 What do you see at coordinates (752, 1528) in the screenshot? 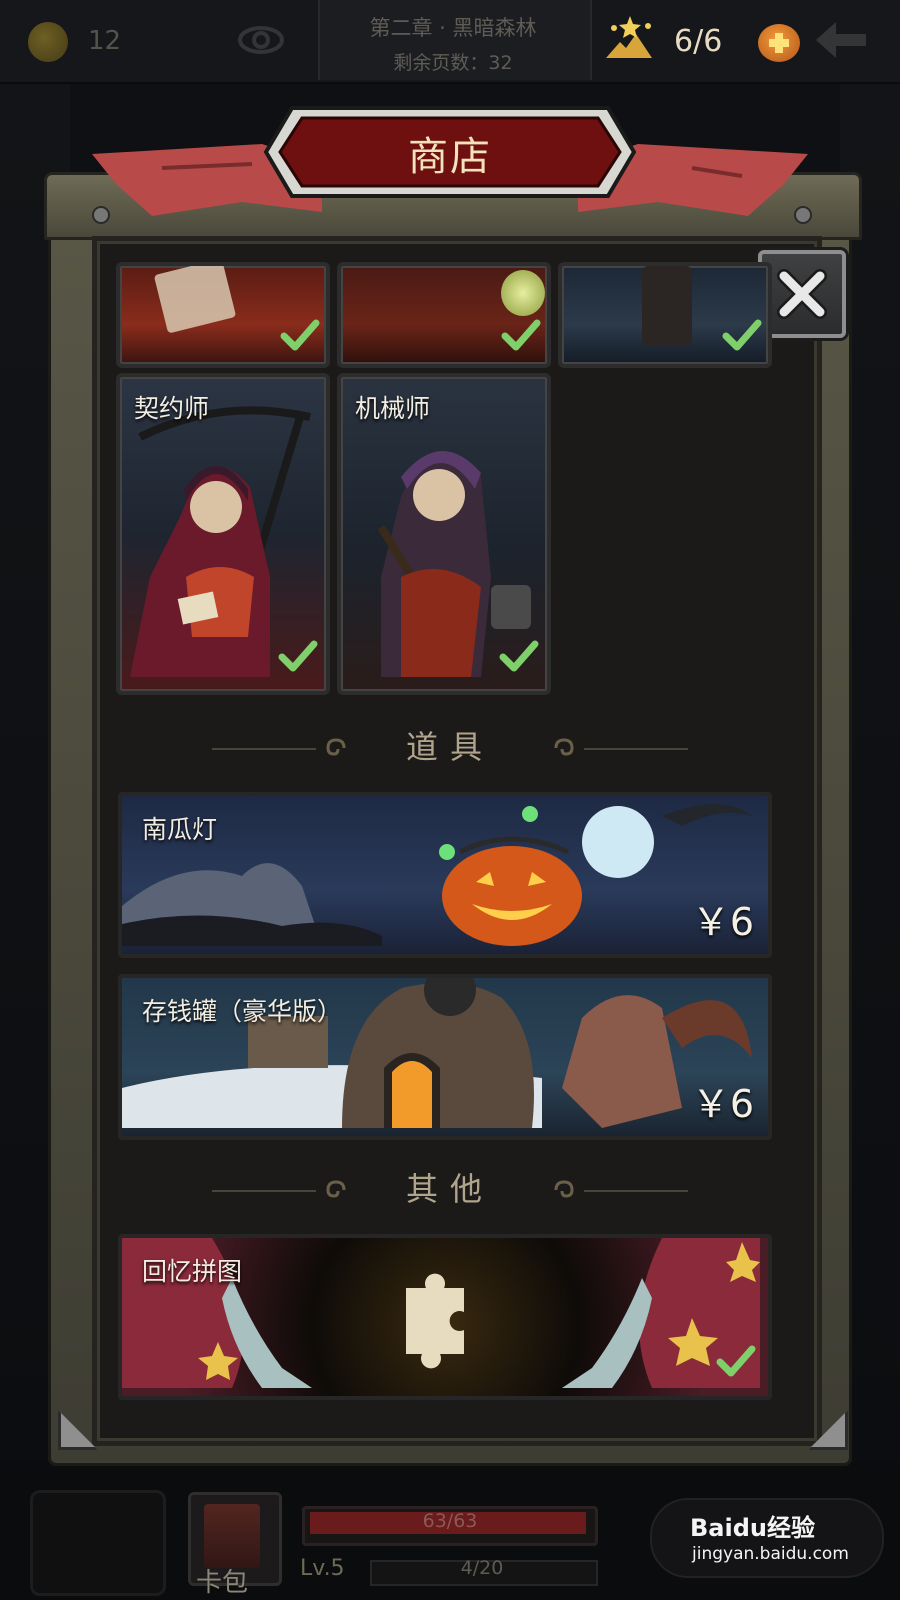
I see `watermark-brand: Baidu经验` at bounding box center [752, 1528].